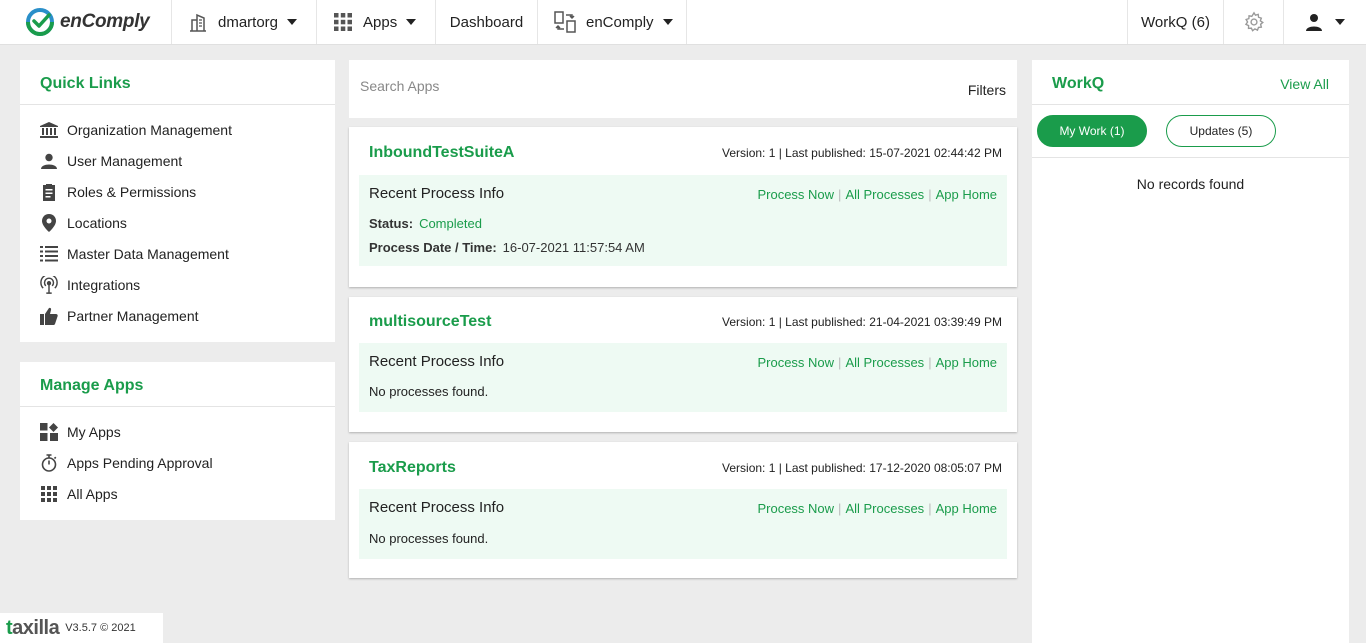 The height and width of the screenshot is (643, 1366). I want to click on gear-icon, so click(1254, 22).